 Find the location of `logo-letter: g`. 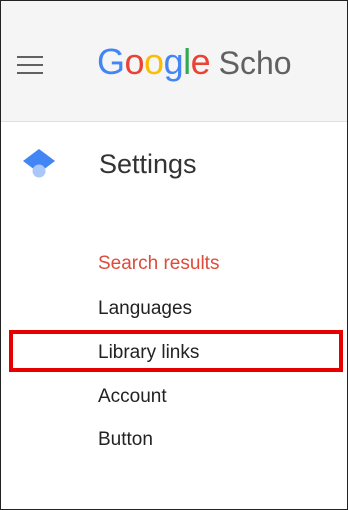

logo-letter: g is located at coordinates (173, 61).